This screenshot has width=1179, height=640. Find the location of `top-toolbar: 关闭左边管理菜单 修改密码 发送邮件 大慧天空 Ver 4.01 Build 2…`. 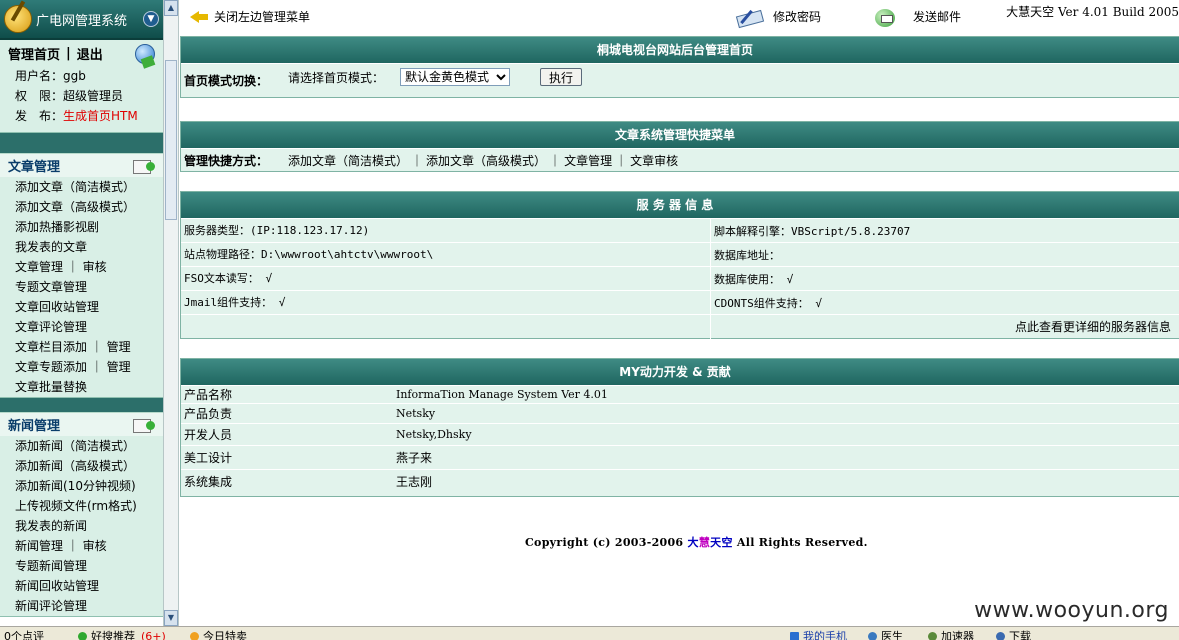

top-toolbar: 关闭左边管理菜单 修改密码 发送邮件 大慧天空 Ver 4.01 Build 2… is located at coordinates (679, 17).